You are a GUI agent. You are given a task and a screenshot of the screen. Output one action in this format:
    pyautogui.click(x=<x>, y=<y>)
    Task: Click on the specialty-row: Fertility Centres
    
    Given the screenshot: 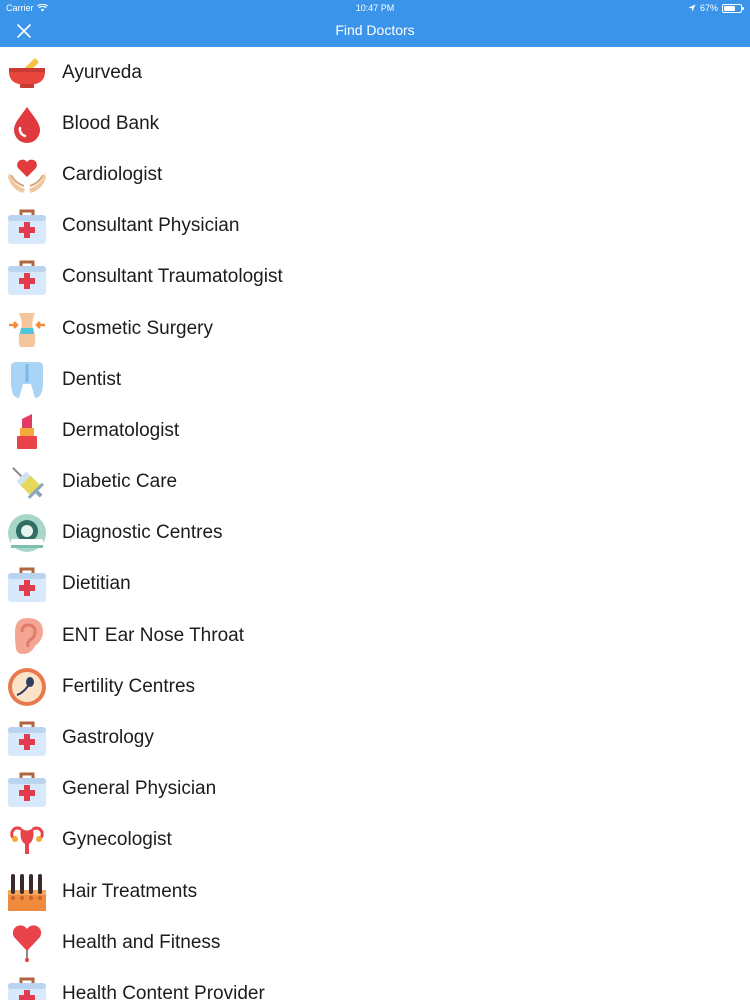 What is the action you would take?
    pyautogui.click(x=375, y=686)
    